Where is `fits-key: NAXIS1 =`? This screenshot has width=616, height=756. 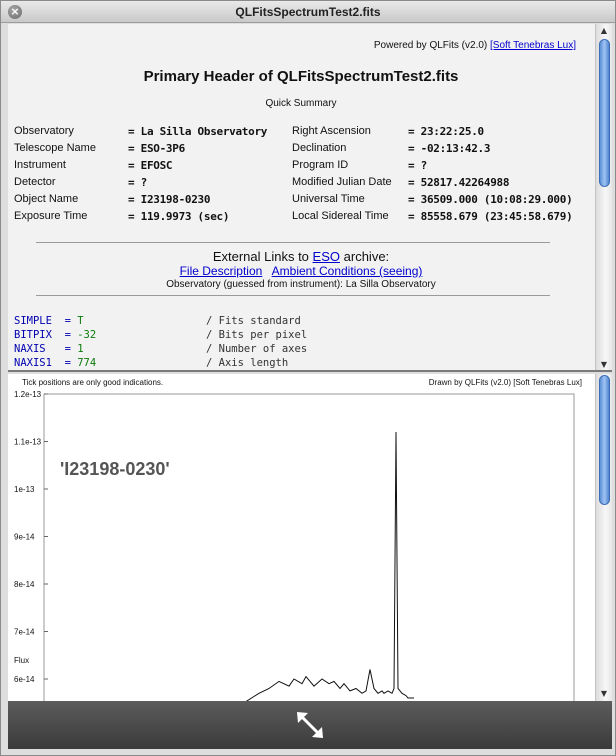
fits-key: NAXIS1 = is located at coordinates (42, 363).